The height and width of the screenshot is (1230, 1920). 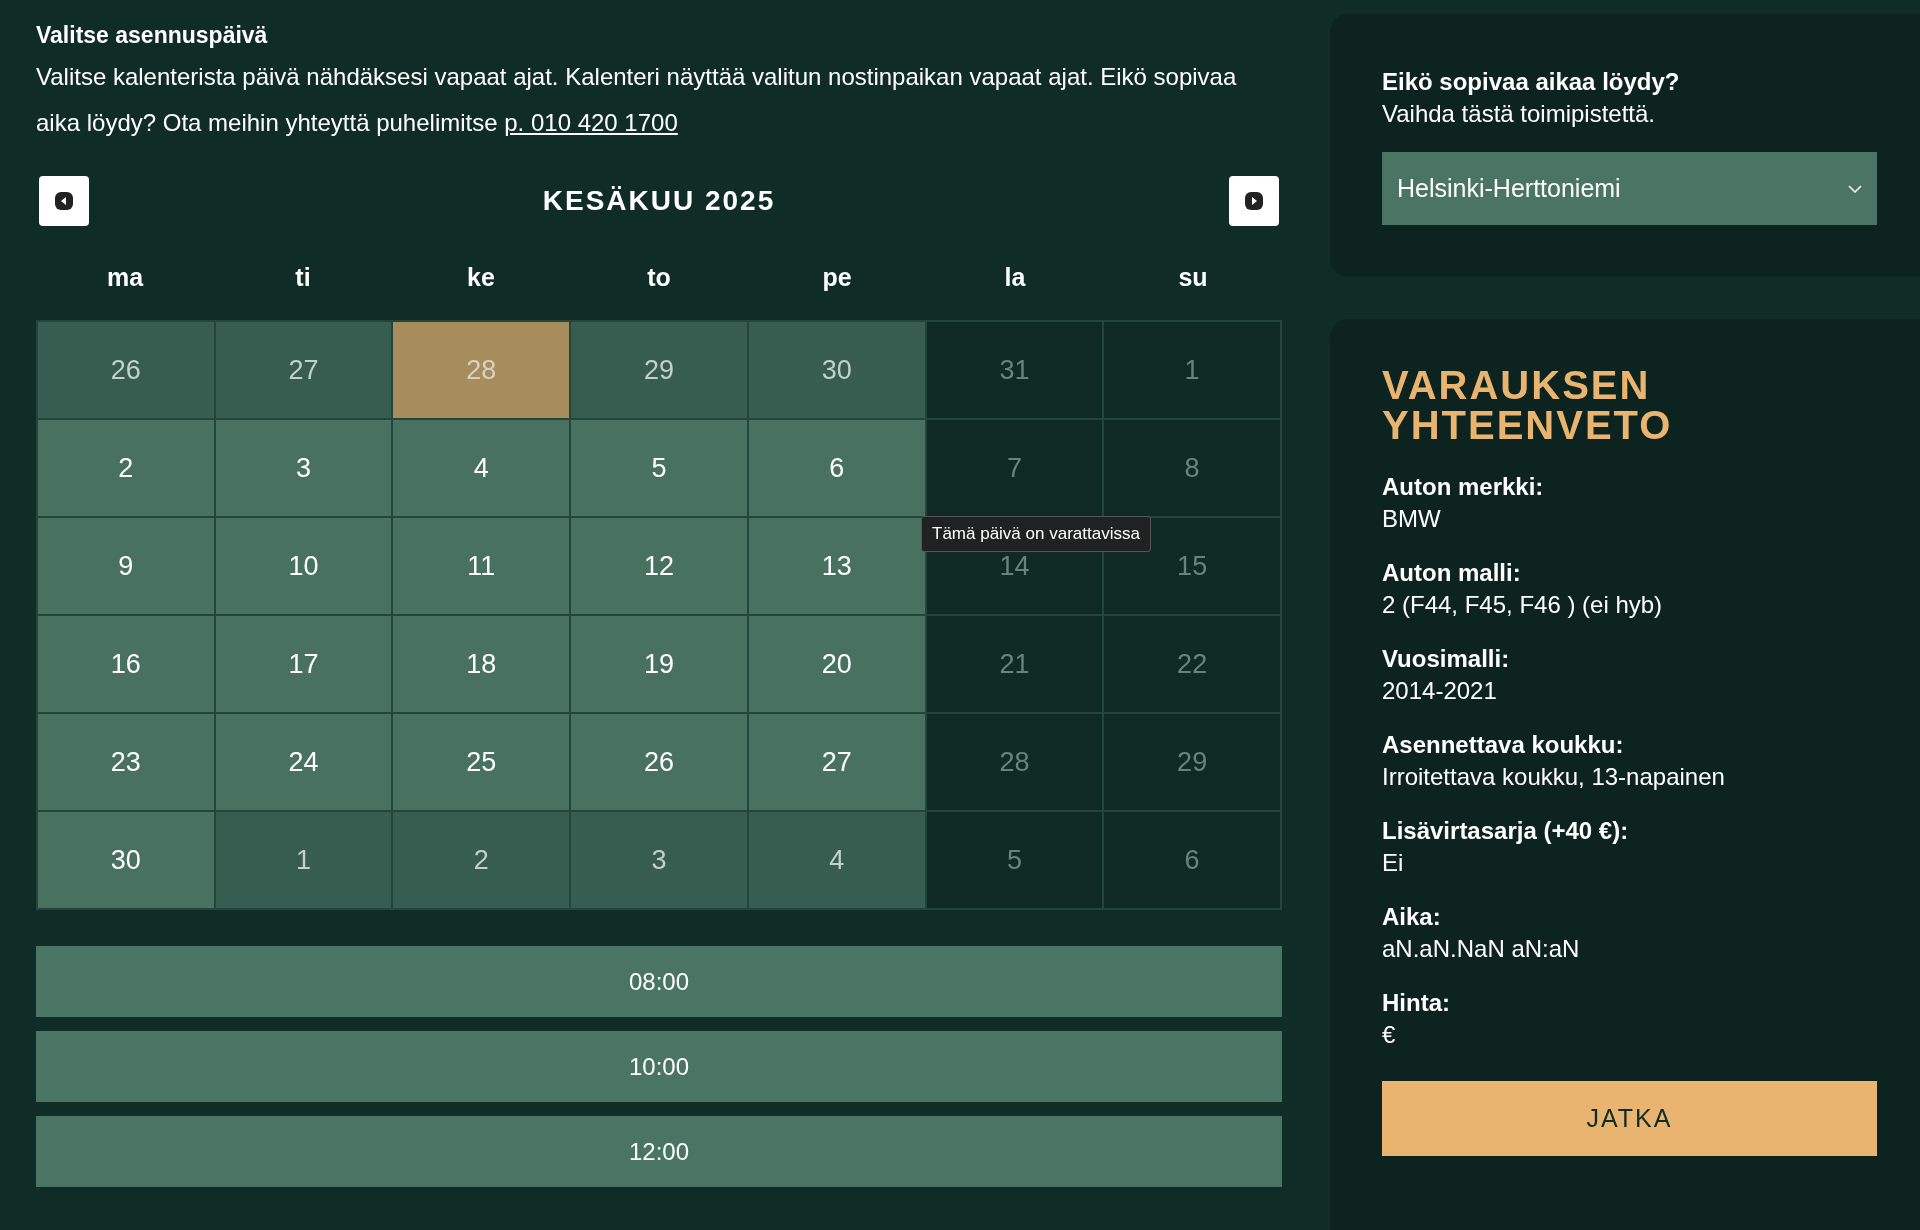 I want to click on calendar-day: 18, so click(x=481, y=664).